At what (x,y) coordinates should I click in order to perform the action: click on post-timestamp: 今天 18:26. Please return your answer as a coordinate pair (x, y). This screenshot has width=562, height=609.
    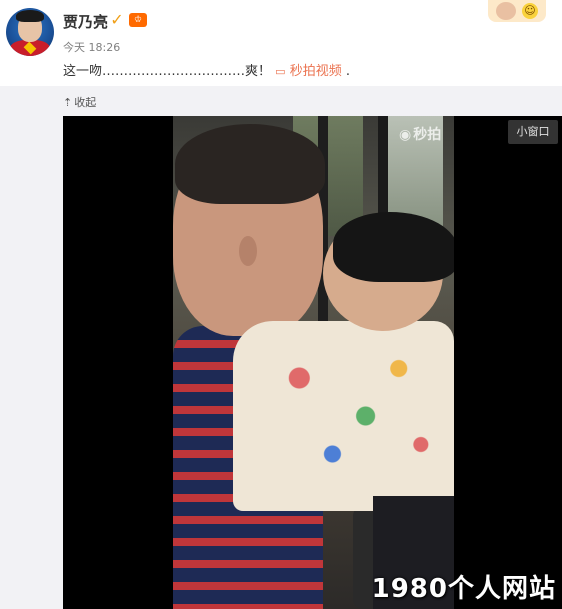
    Looking at the image, I should click on (91, 47).